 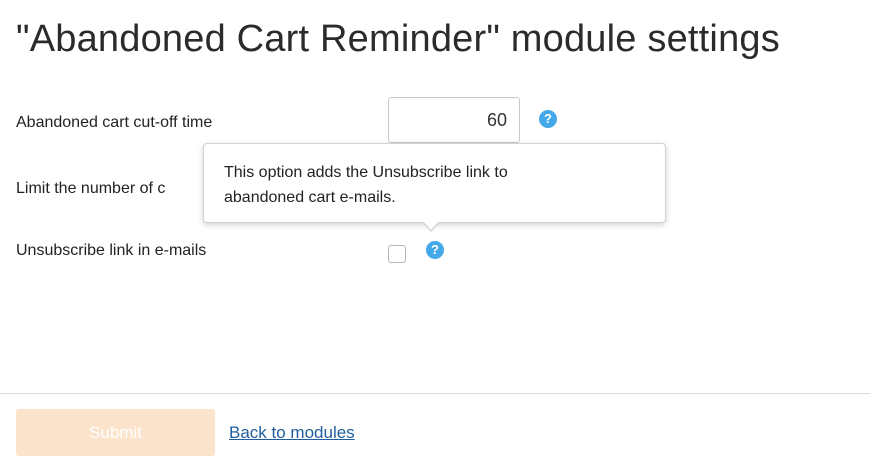 I want to click on limit-number-label: Limit the number of c, so click(x=91, y=188).